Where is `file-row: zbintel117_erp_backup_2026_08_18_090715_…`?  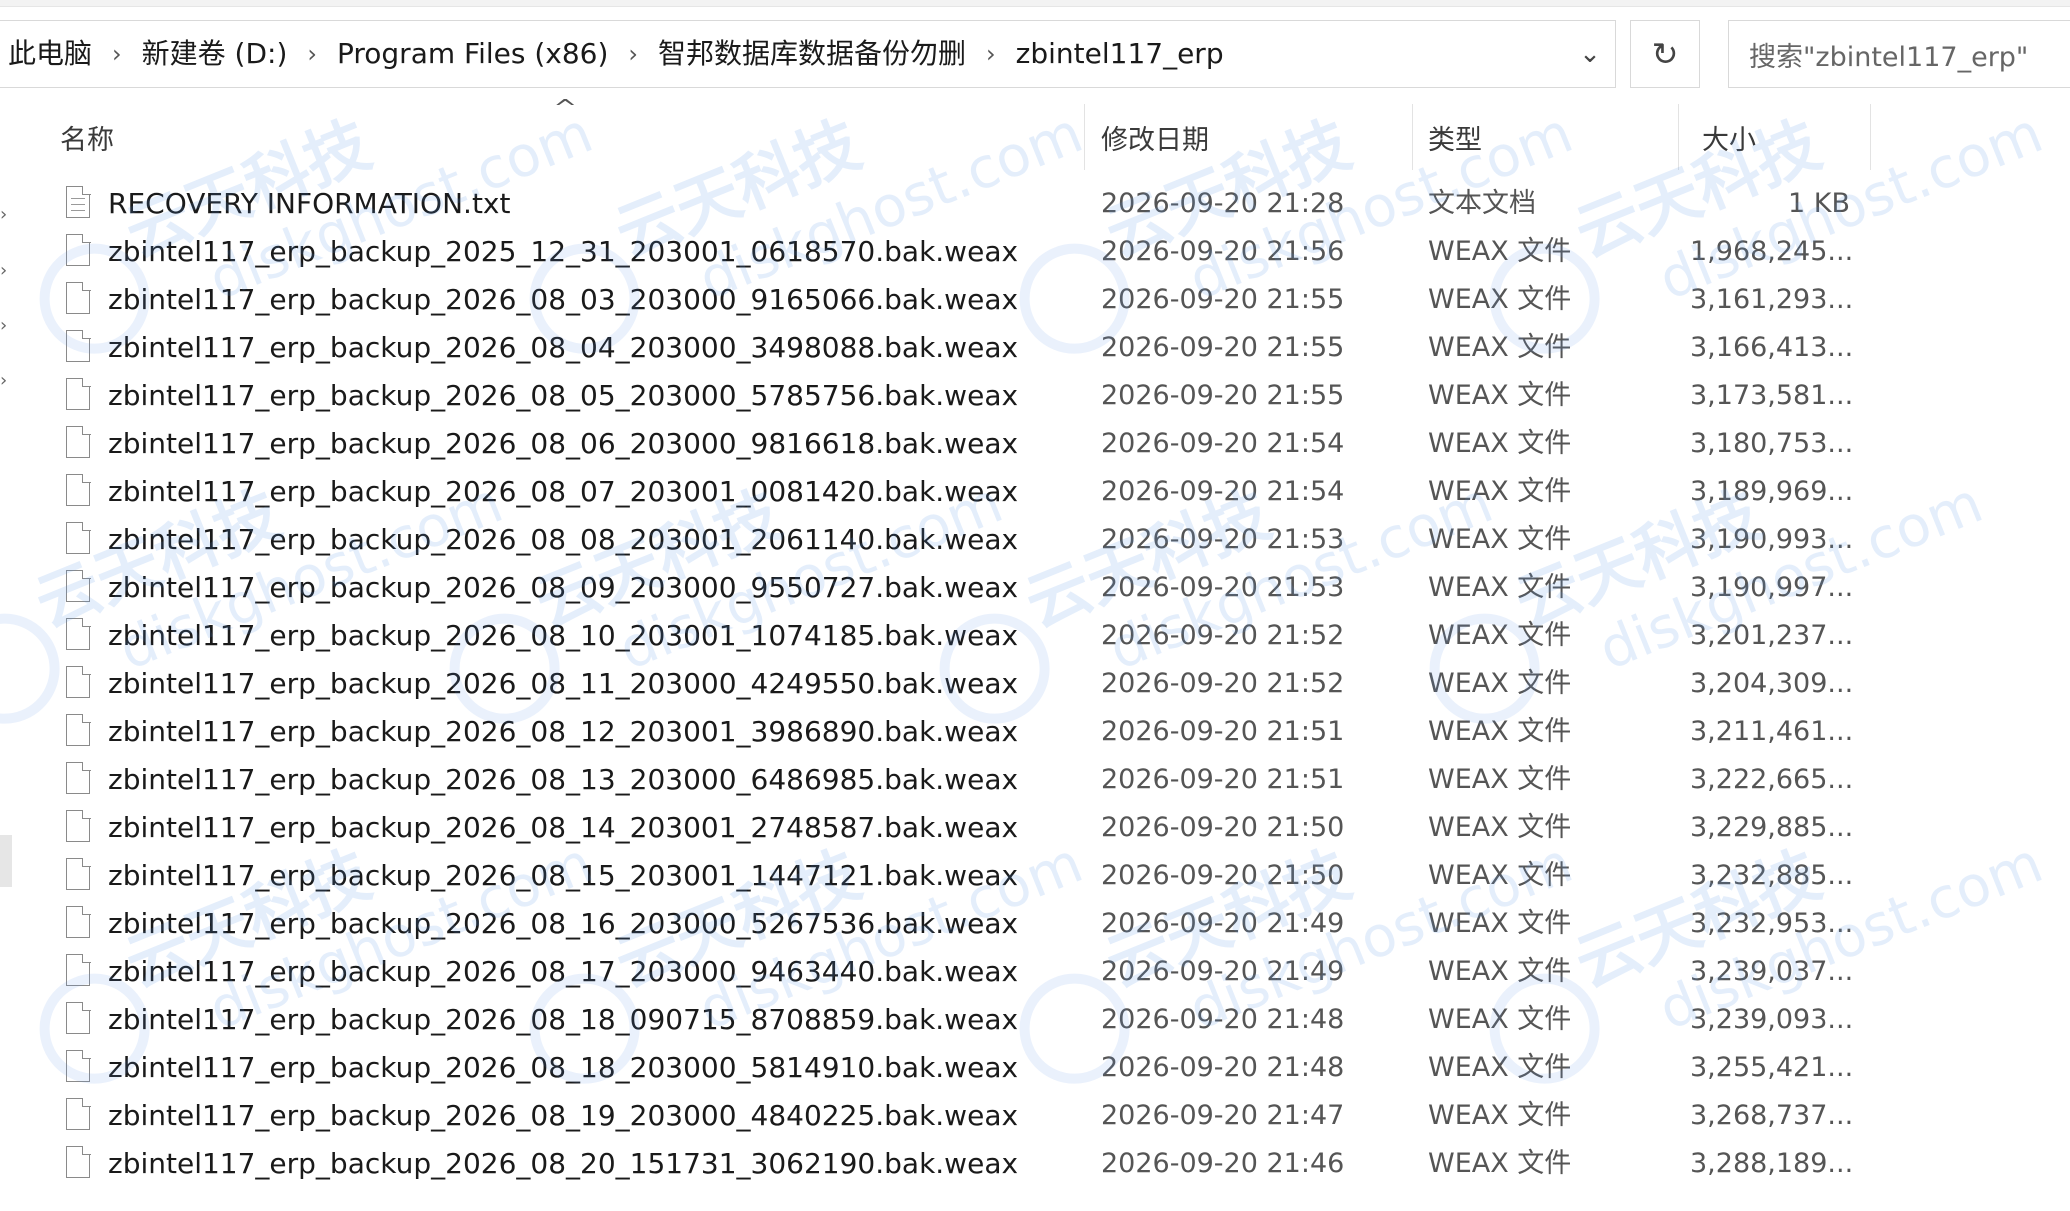 file-row: zbintel117_erp_backup_2026_08_18_090715_… is located at coordinates (940, 1020).